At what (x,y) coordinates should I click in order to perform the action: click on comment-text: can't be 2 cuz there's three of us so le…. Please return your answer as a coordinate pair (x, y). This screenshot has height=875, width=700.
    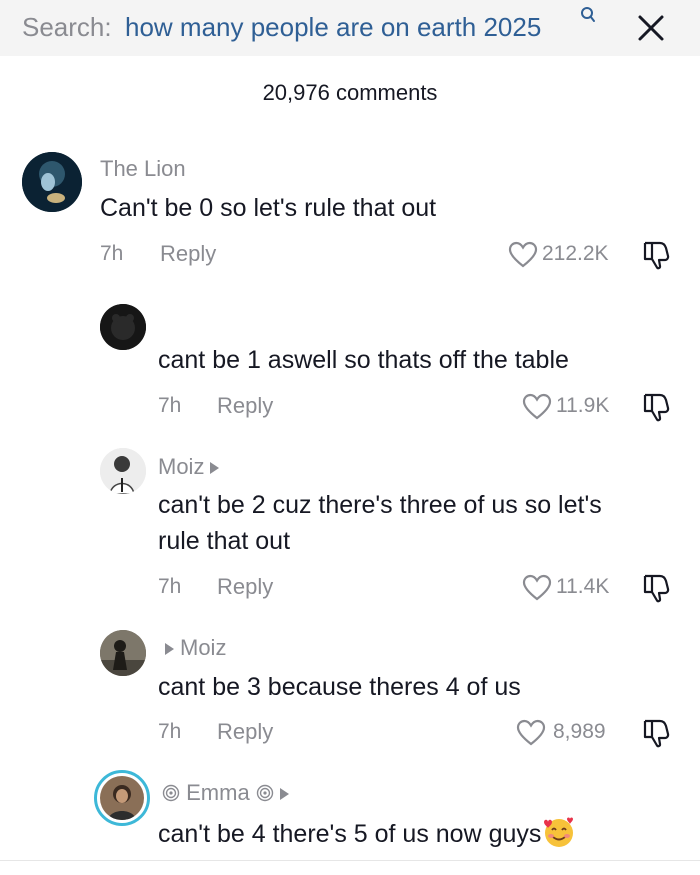
    Looking at the image, I should click on (380, 523).